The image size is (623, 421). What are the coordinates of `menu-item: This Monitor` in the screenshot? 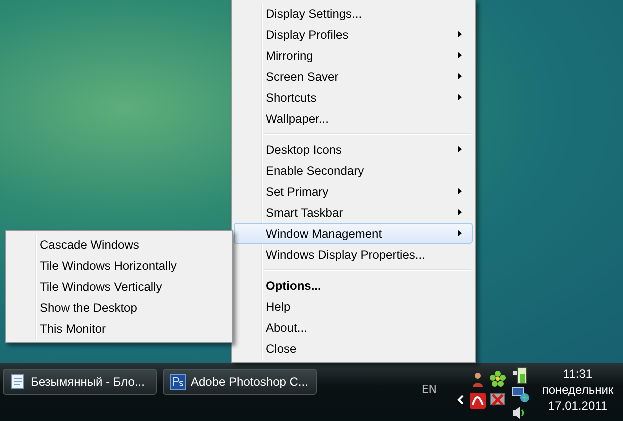 It's located at (119, 328).